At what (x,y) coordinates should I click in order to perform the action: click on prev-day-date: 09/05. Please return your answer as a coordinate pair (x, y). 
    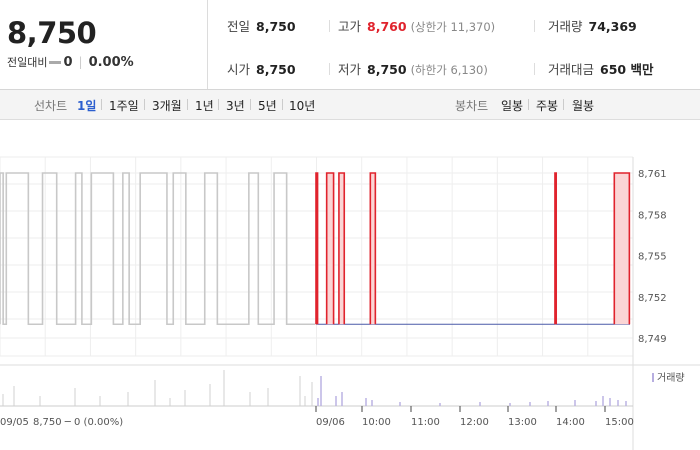
    Looking at the image, I should click on (14, 422).